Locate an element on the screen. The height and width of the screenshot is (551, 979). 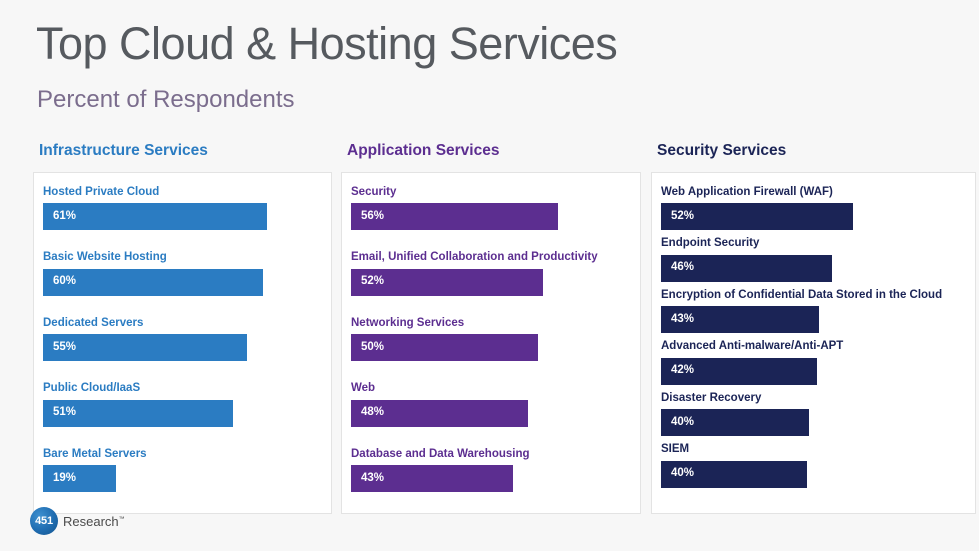
bar-value: 51% is located at coordinates (65, 412).